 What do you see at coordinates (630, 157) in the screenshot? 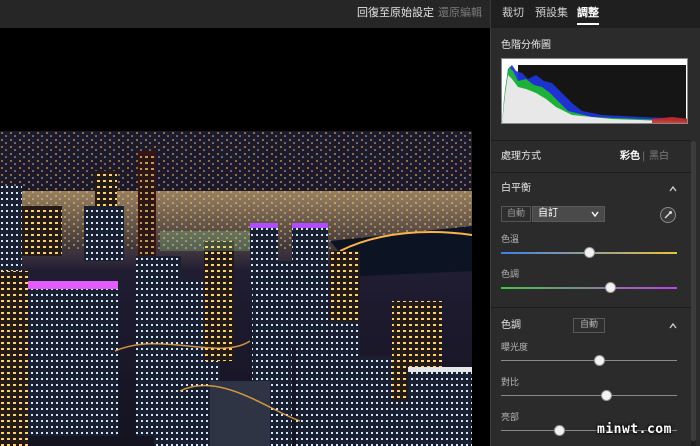
I see `mode-color-option: 彩色` at bounding box center [630, 157].